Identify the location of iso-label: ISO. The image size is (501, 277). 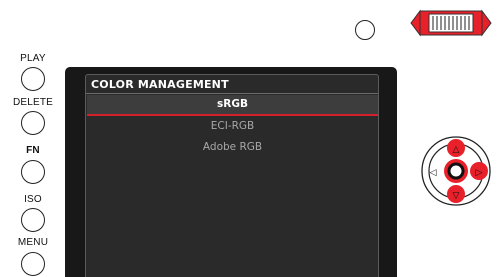
(33, 199).